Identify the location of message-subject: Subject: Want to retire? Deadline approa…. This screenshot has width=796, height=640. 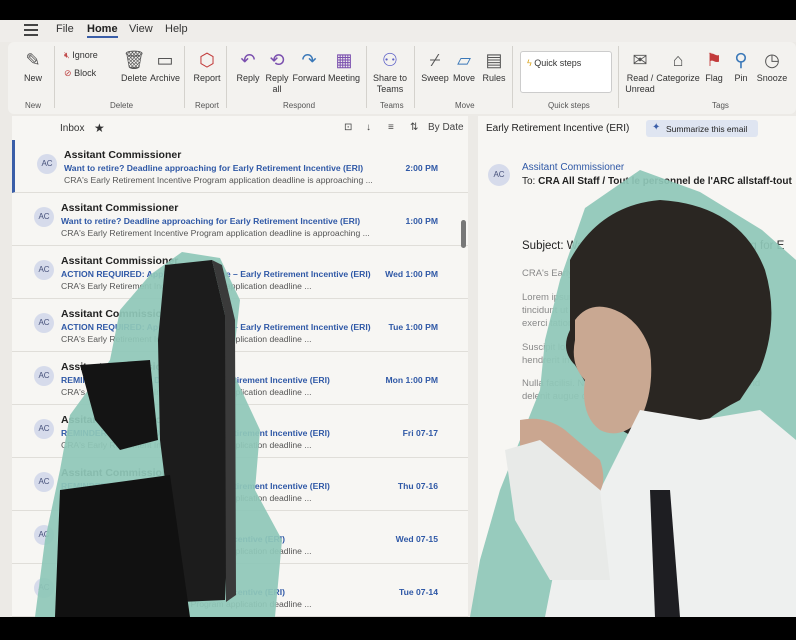
(653, 246).